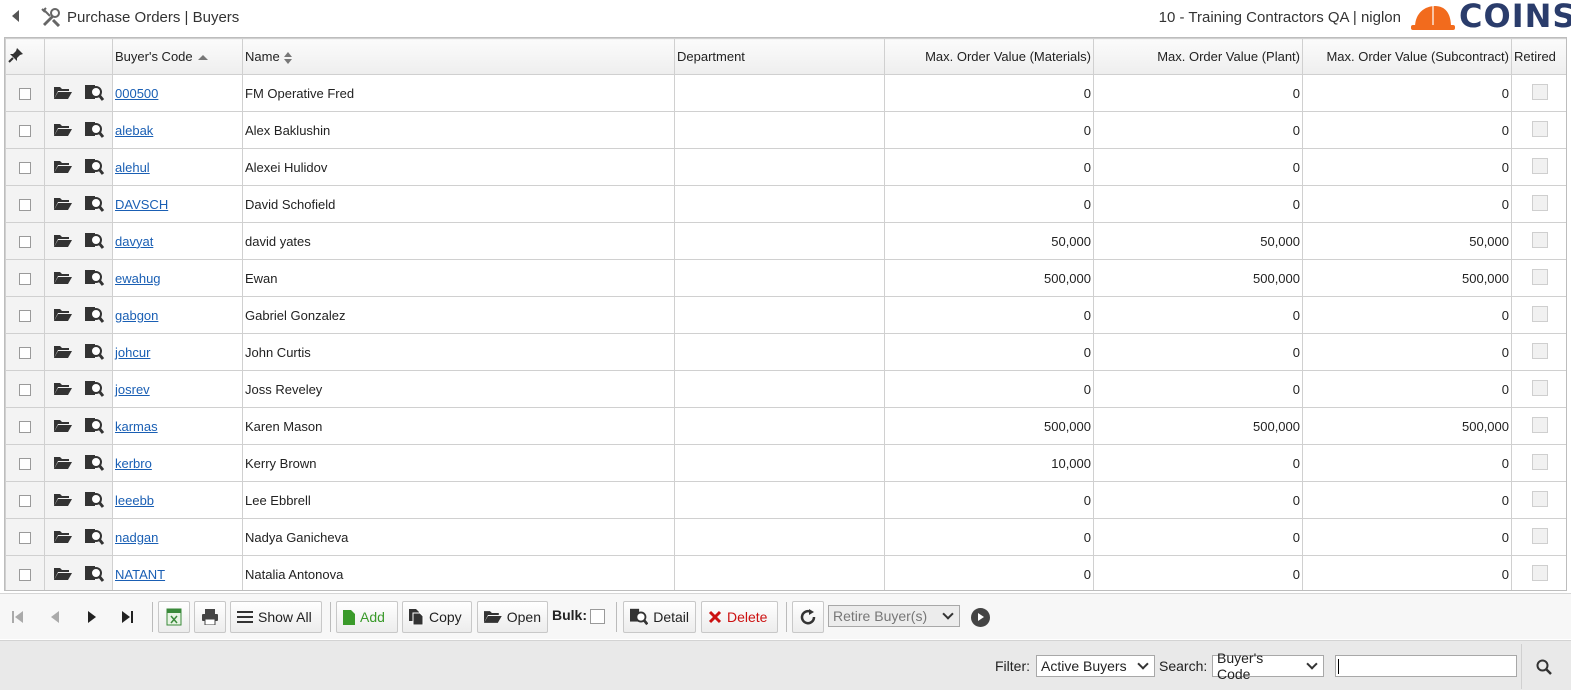 Image resolution: width=1571 pixels, height=690 pixels. I want to click on buyer-code-link: alehul, so click(132, 167).